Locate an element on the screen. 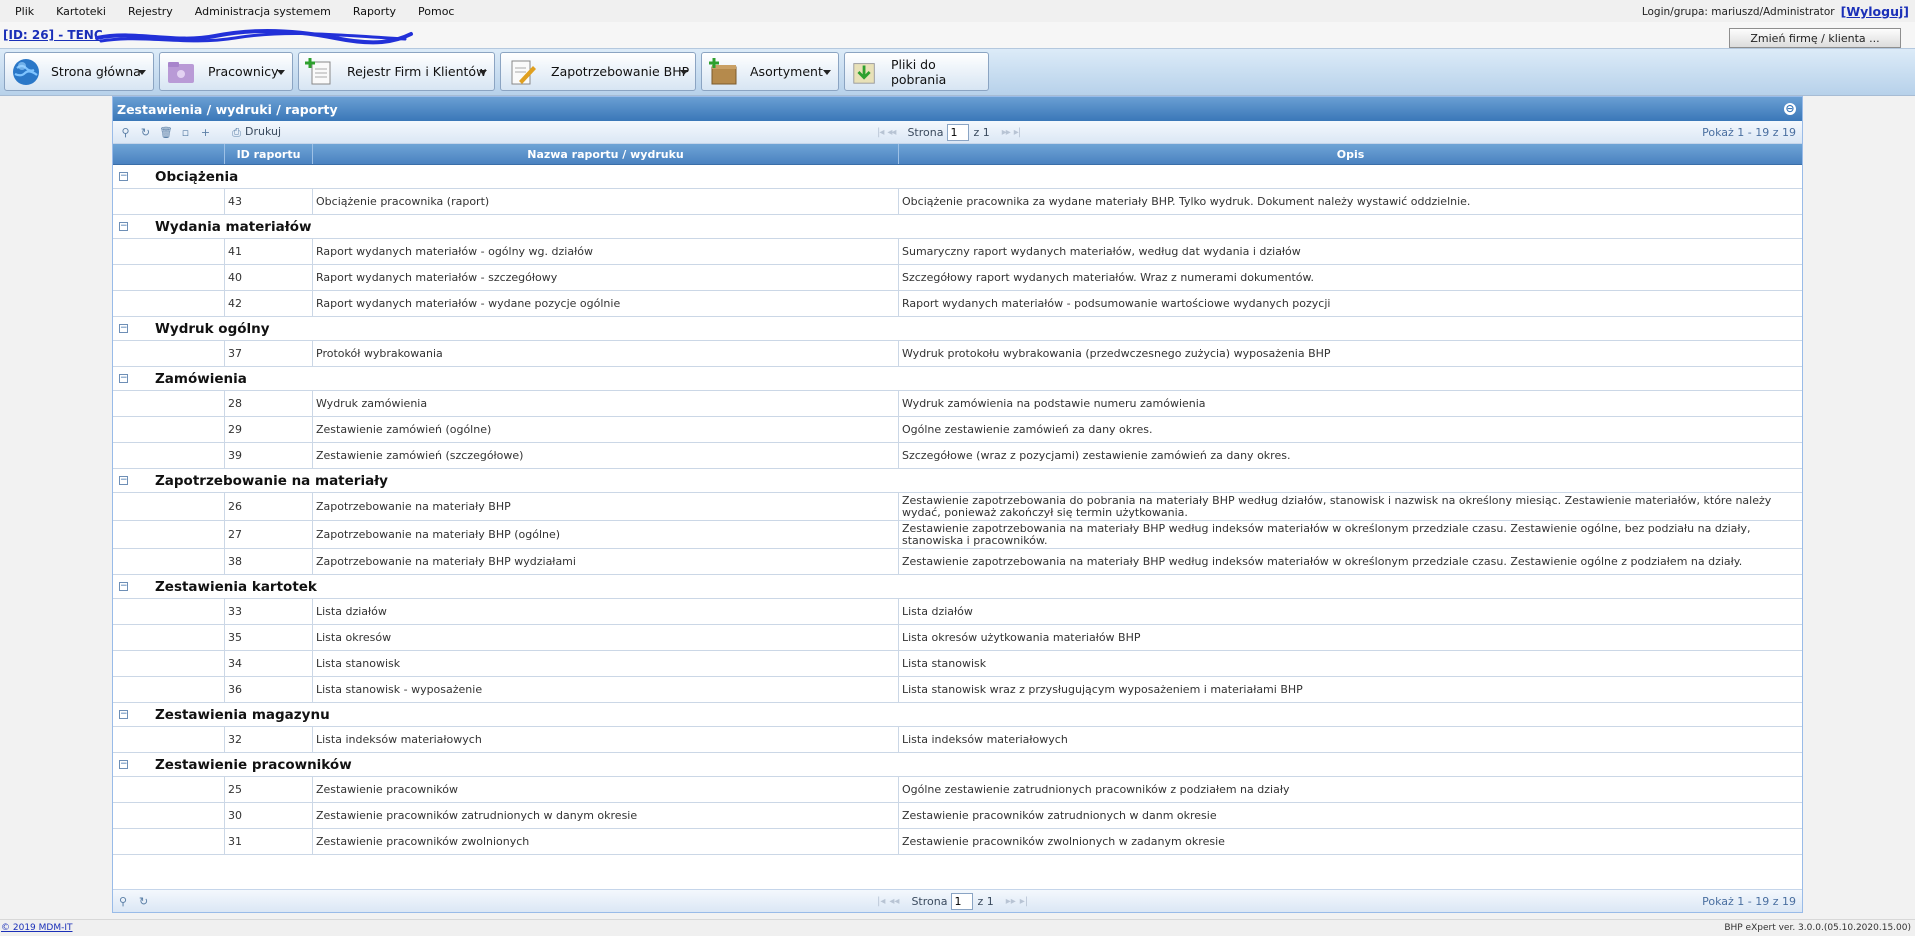 The image size is (1915, 936). folder-icon is located at coordinates (181, 72).